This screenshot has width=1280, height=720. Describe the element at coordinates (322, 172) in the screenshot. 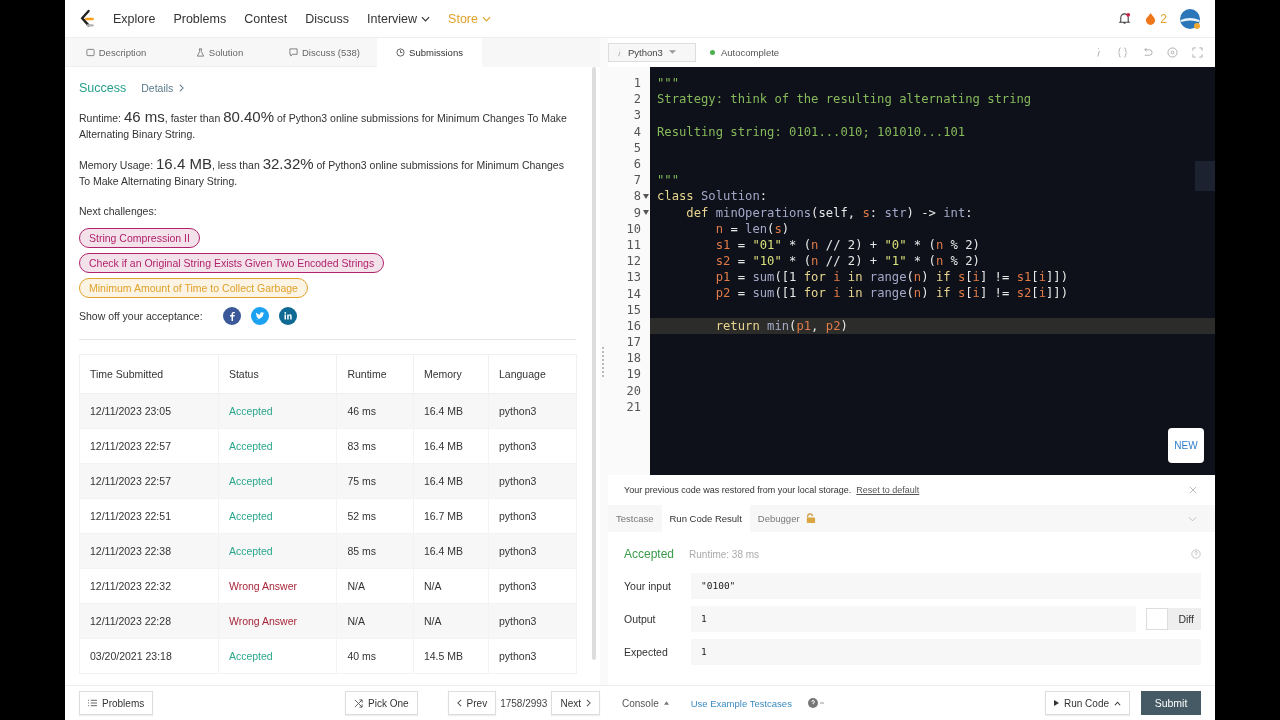

I see `memory-summary: Memory Usage: 16.4 MB, less than 32.32% of Python3 online submissions for Minimum Changes To Make Alternating Binary String.` at that location.